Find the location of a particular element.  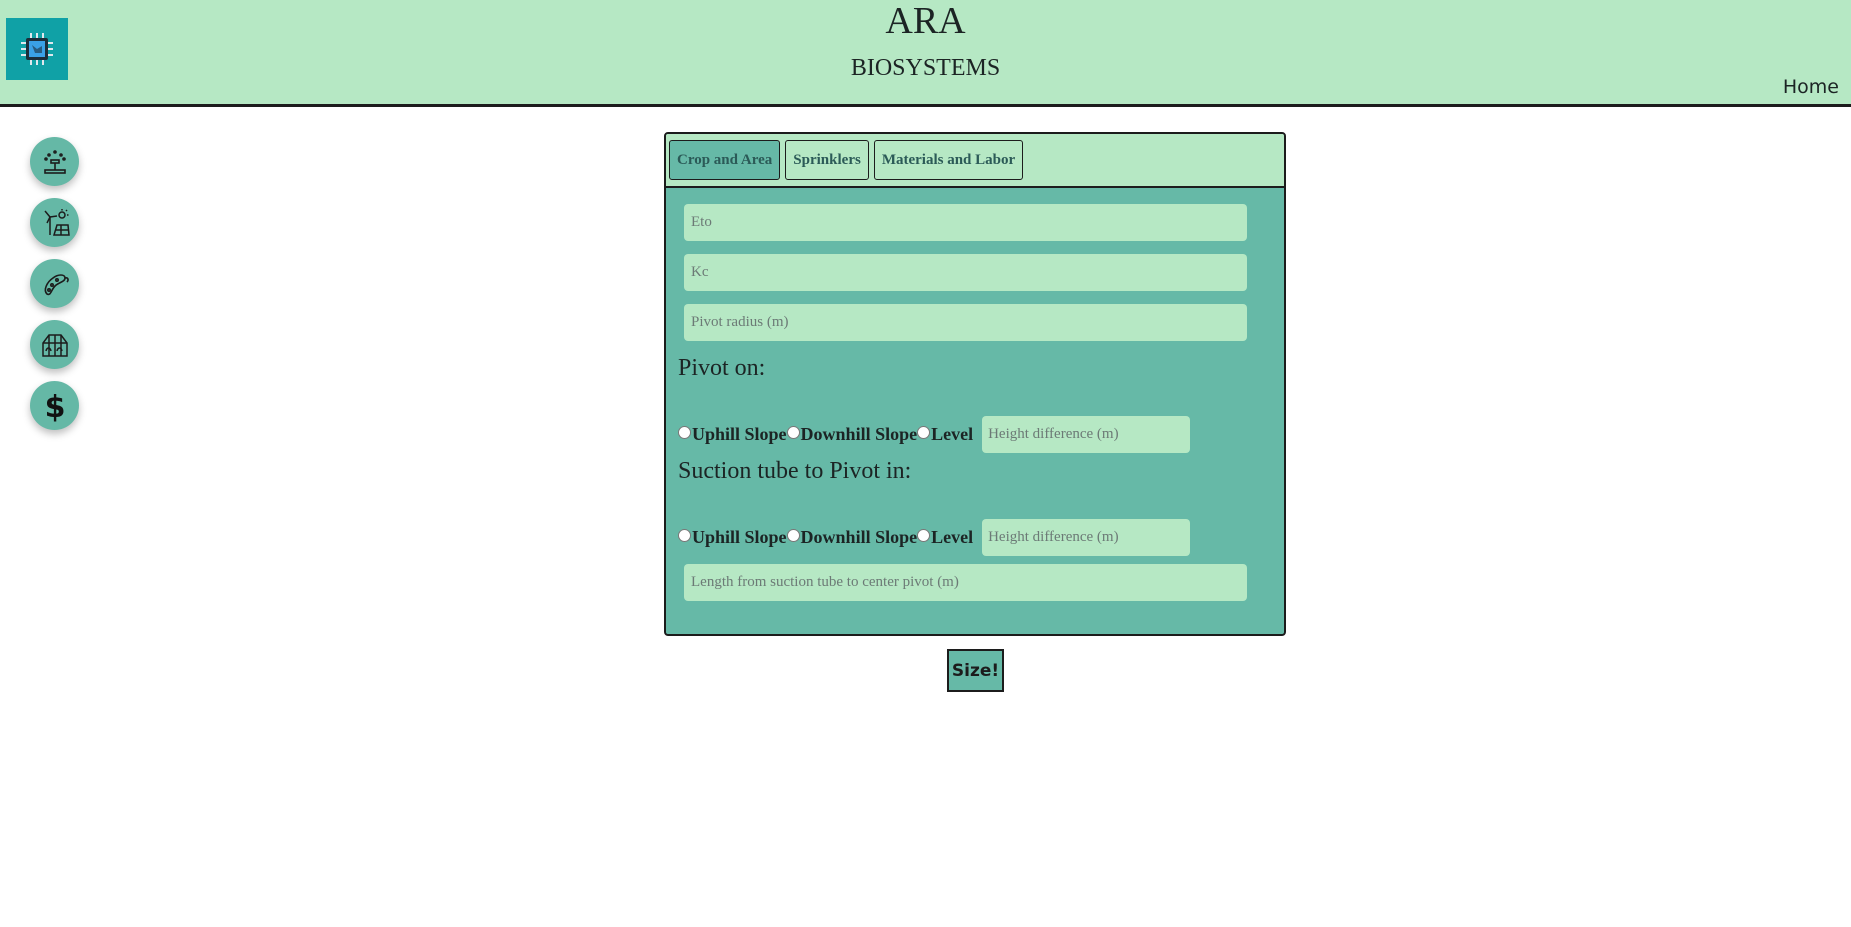

pivot-downhill-label: Downhill Slope is located at coordinates (859, 434).